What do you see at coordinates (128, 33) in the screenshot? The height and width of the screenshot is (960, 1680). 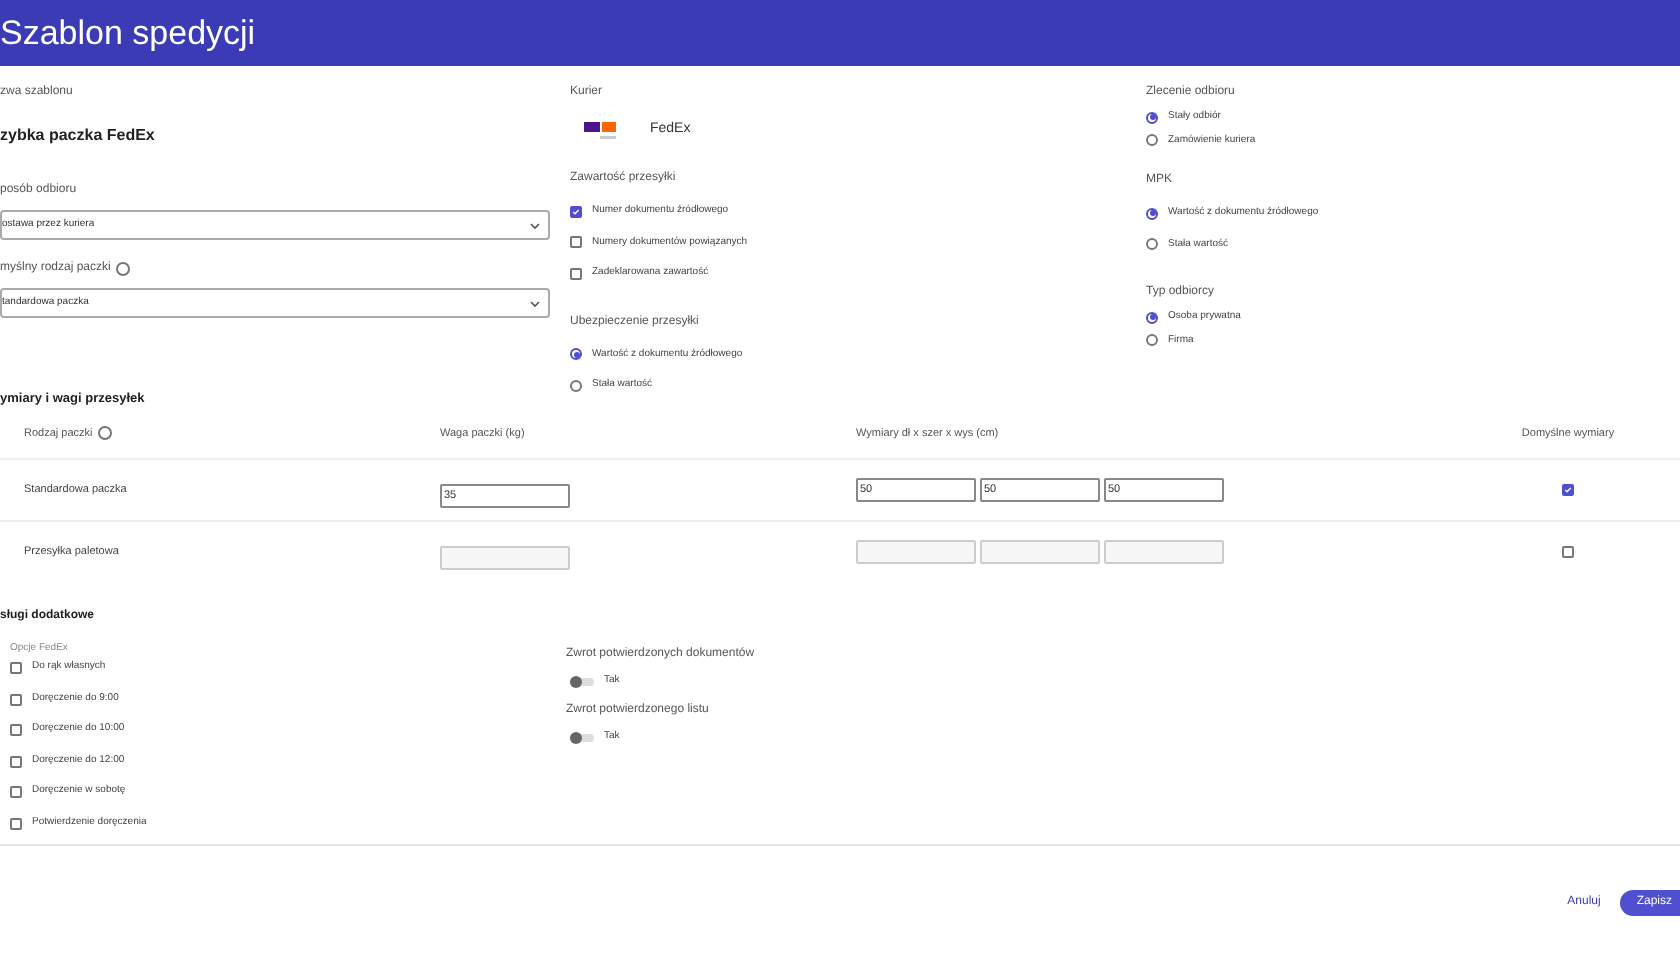 I see `page-title: Szablon spedycji` at bounding box center [128, 33].